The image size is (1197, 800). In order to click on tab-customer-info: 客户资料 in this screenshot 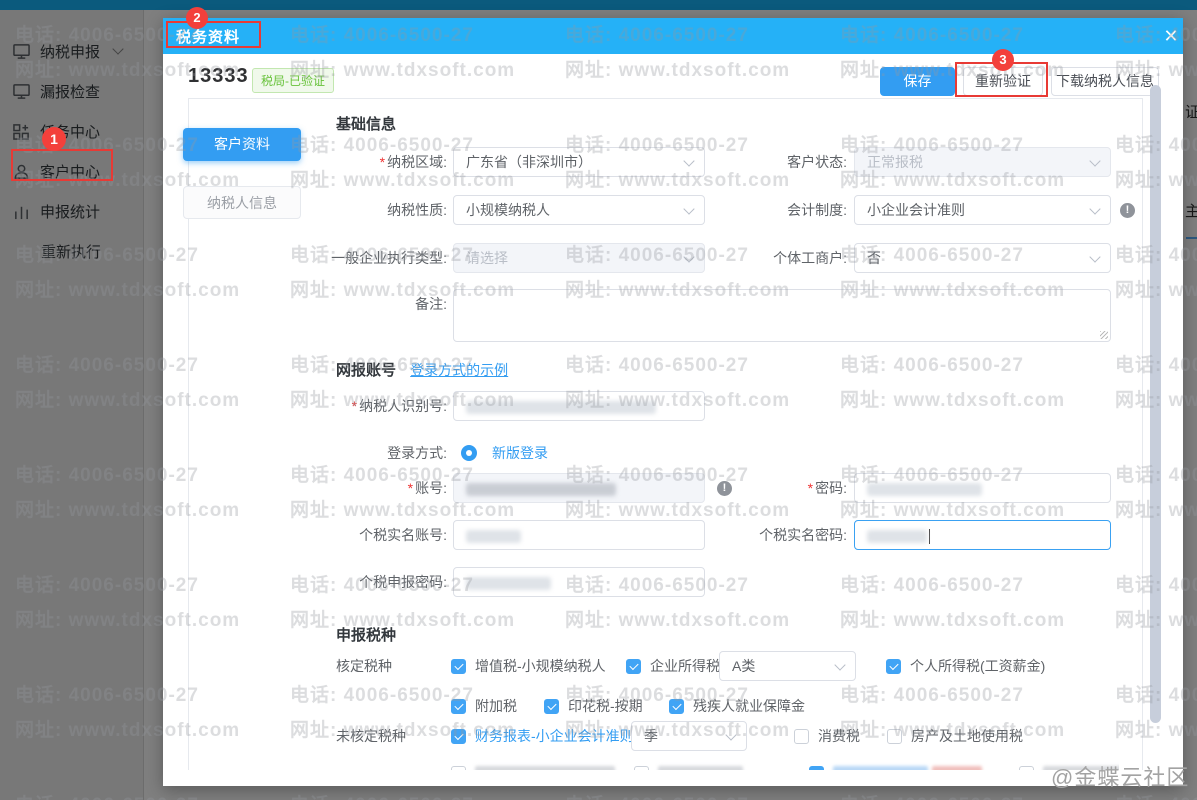, I will do `click(242, 144)`.